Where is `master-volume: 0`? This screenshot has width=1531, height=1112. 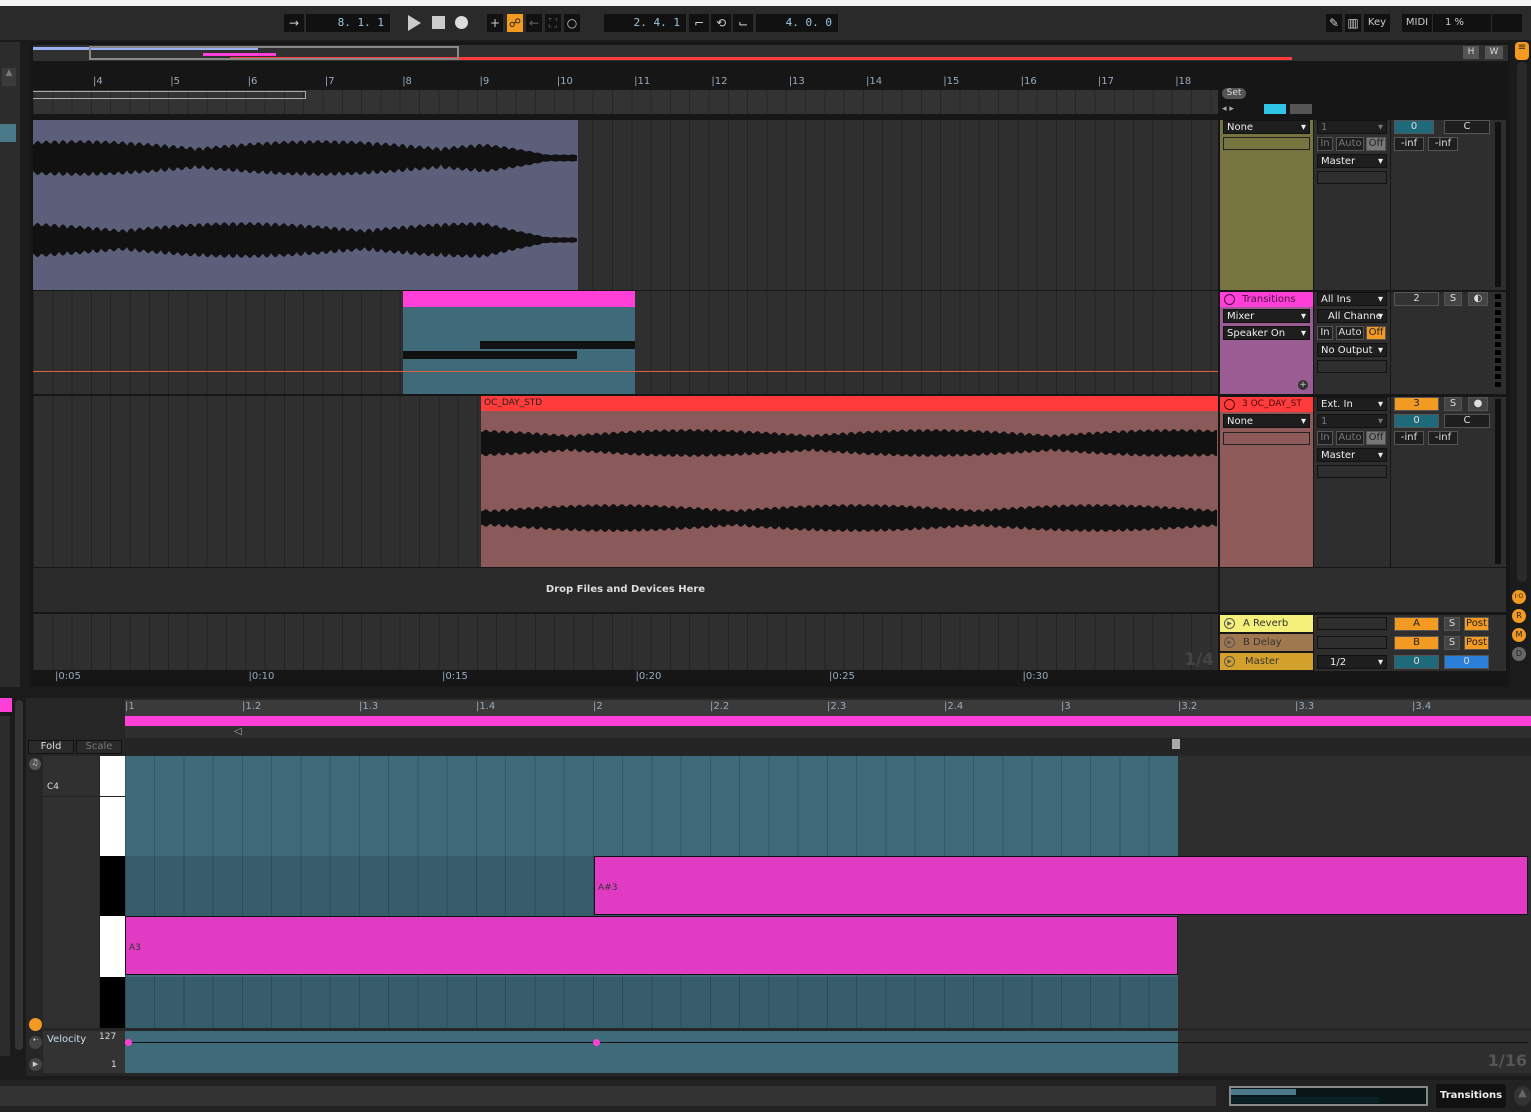 master-volume: 0 is located at coordinates (1416, 662).